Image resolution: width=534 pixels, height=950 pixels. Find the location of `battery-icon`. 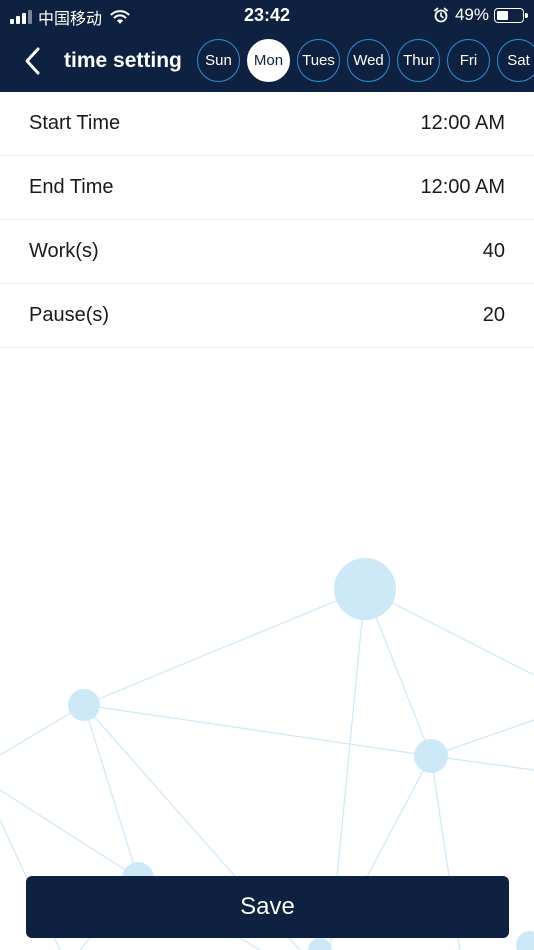

battery-icon is located at coordinates (511, 15).